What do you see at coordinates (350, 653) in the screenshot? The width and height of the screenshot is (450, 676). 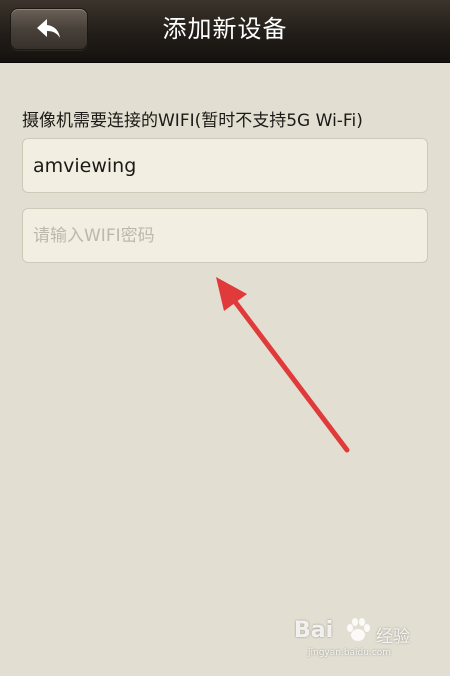 I see `watermark-url: jingyan.baidu.com` at bounding box center [350, 653].